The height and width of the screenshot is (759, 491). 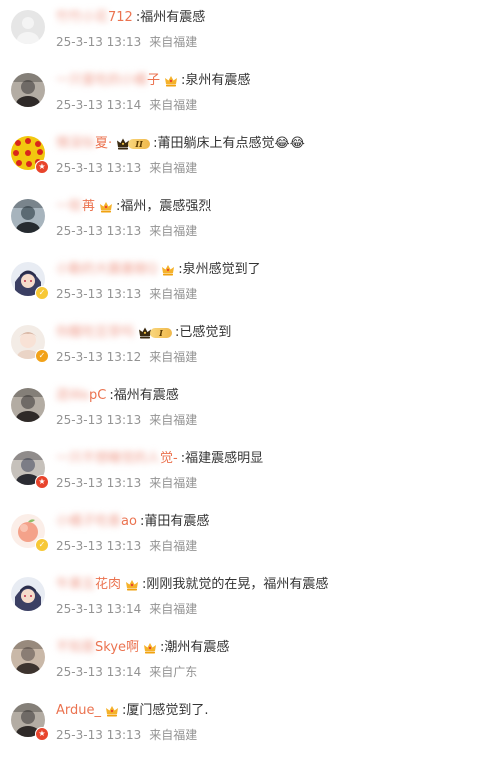 I want to click on username-link: Ardue_, so click(x=78, y=711).